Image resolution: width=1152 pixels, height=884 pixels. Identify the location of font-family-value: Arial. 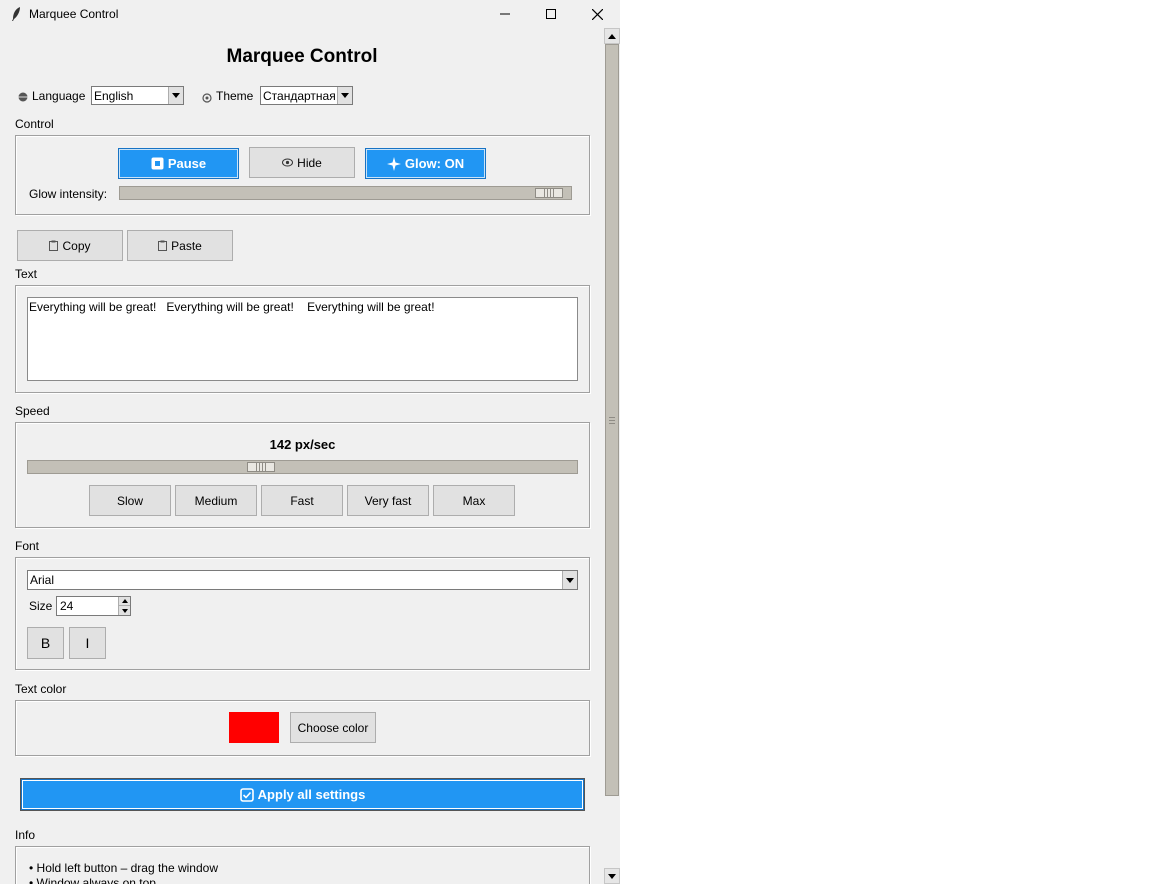
(42, 580).